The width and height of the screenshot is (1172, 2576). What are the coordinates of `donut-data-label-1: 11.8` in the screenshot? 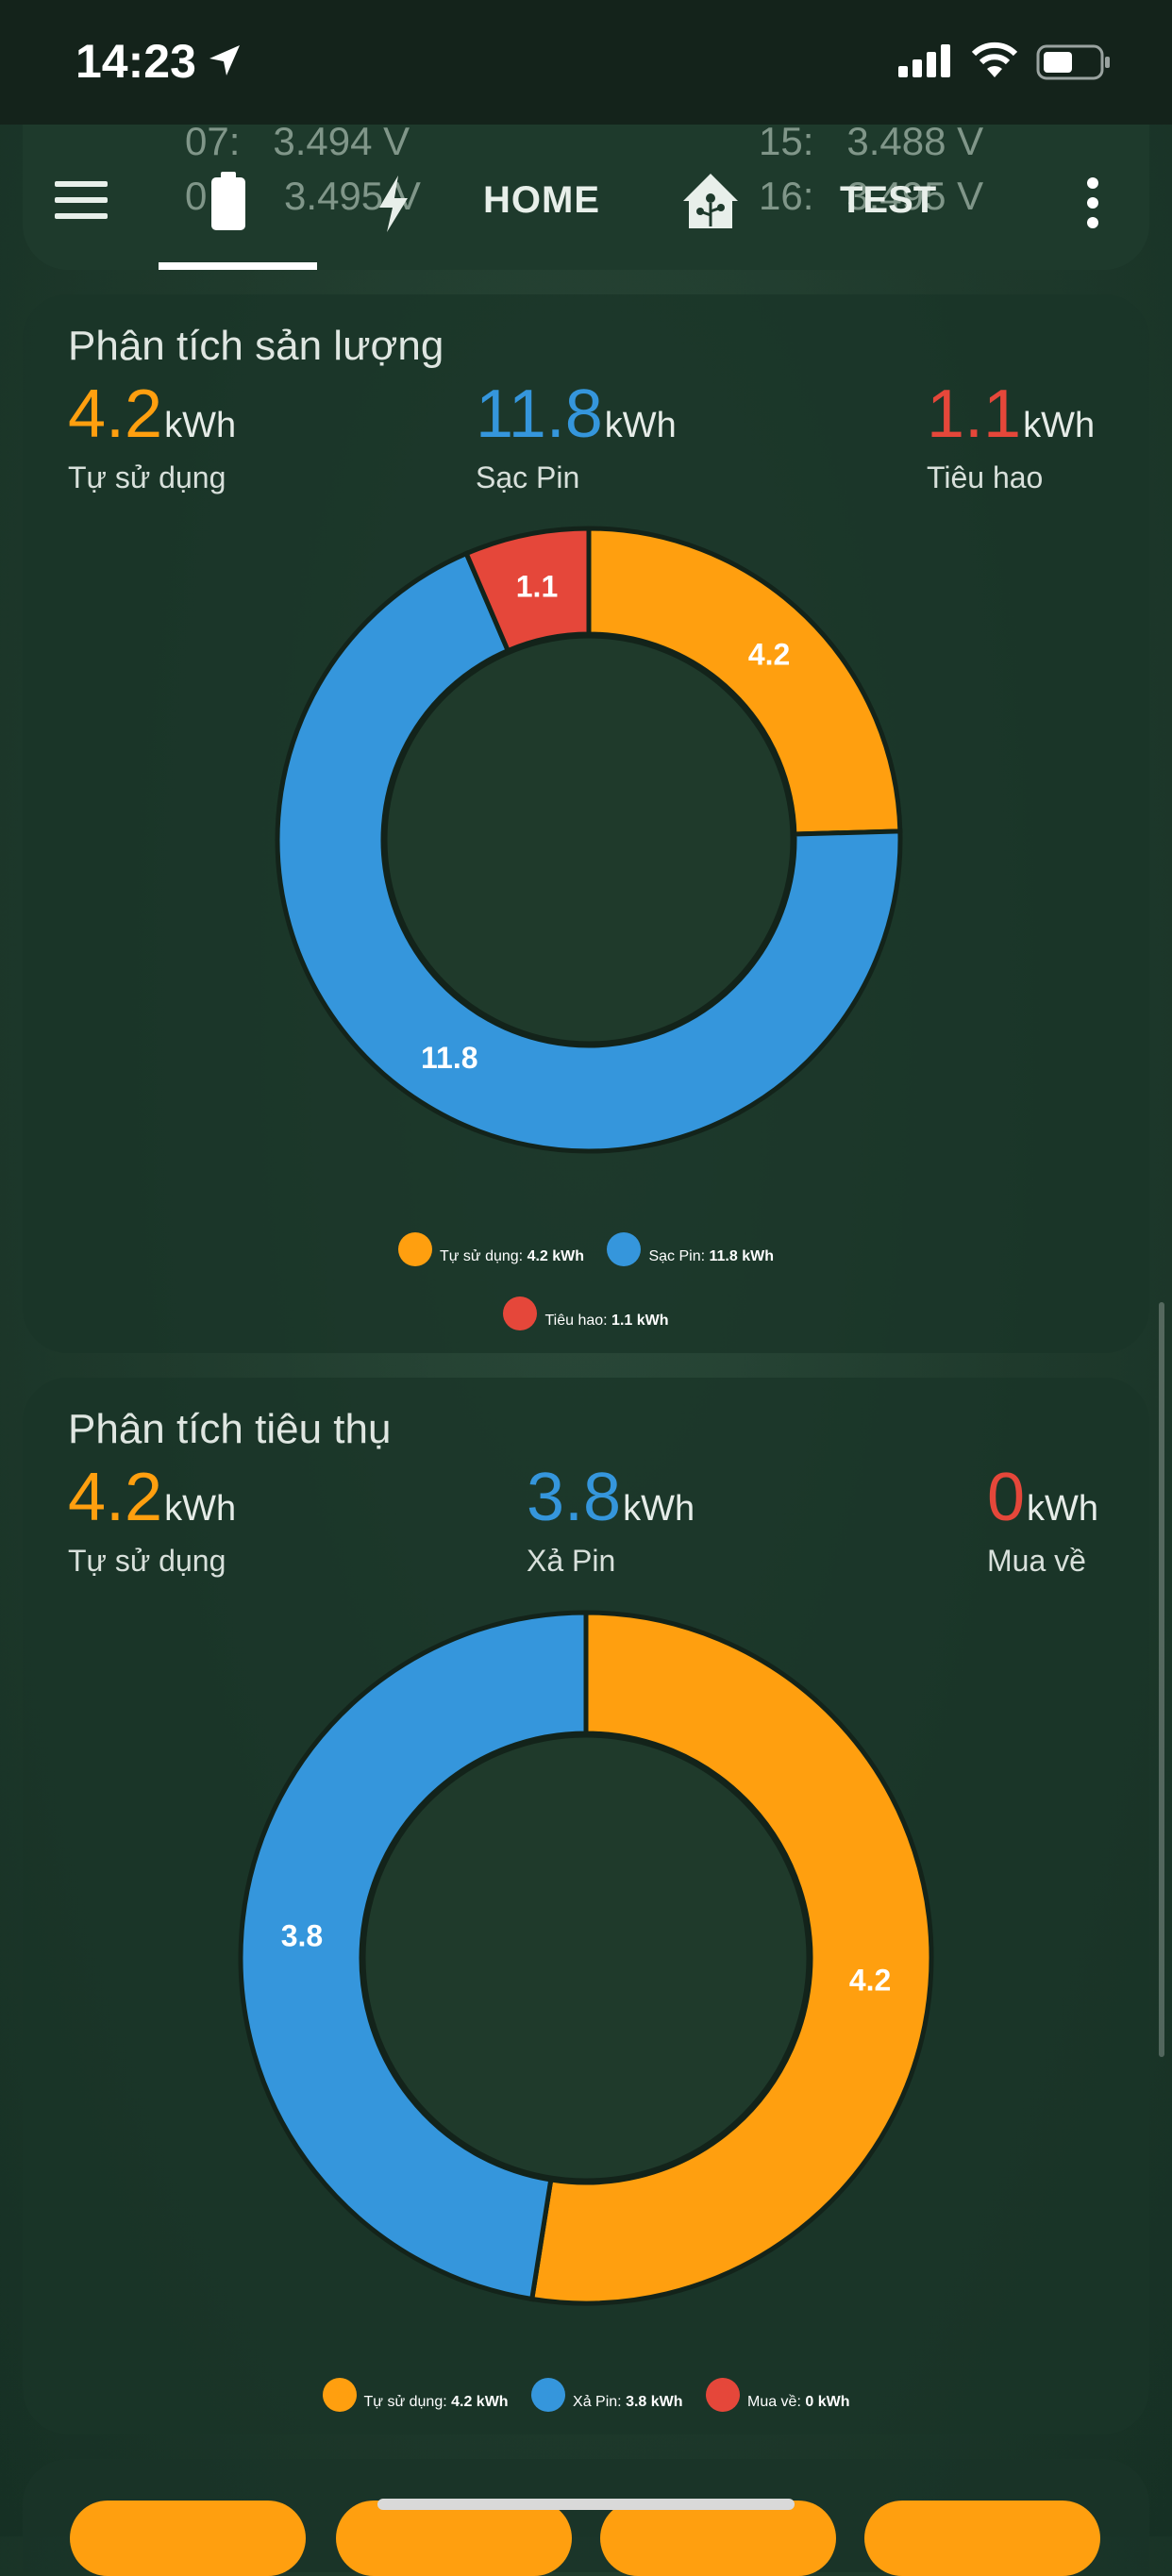 It's located at (449, 1058).